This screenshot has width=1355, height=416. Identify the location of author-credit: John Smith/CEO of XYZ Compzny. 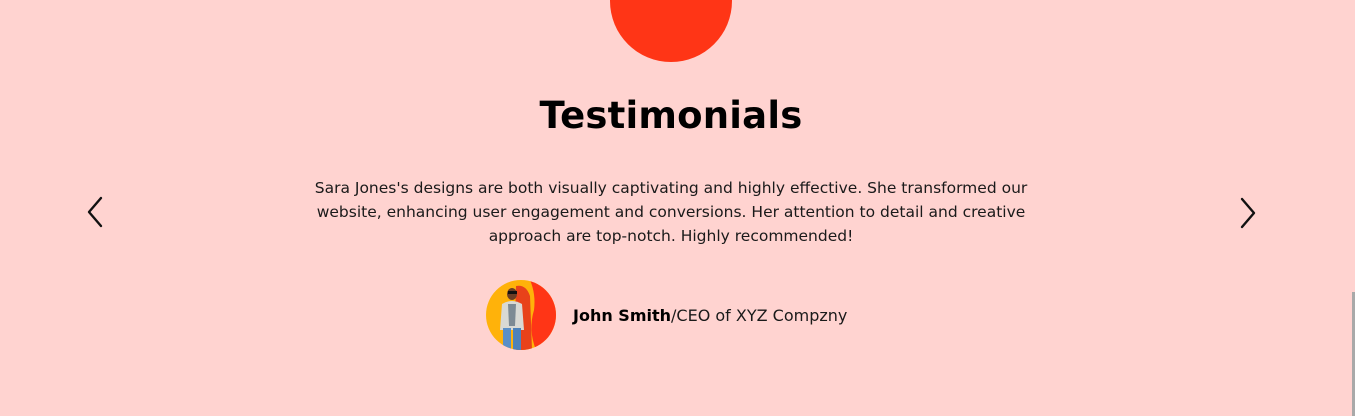
(710, 315).